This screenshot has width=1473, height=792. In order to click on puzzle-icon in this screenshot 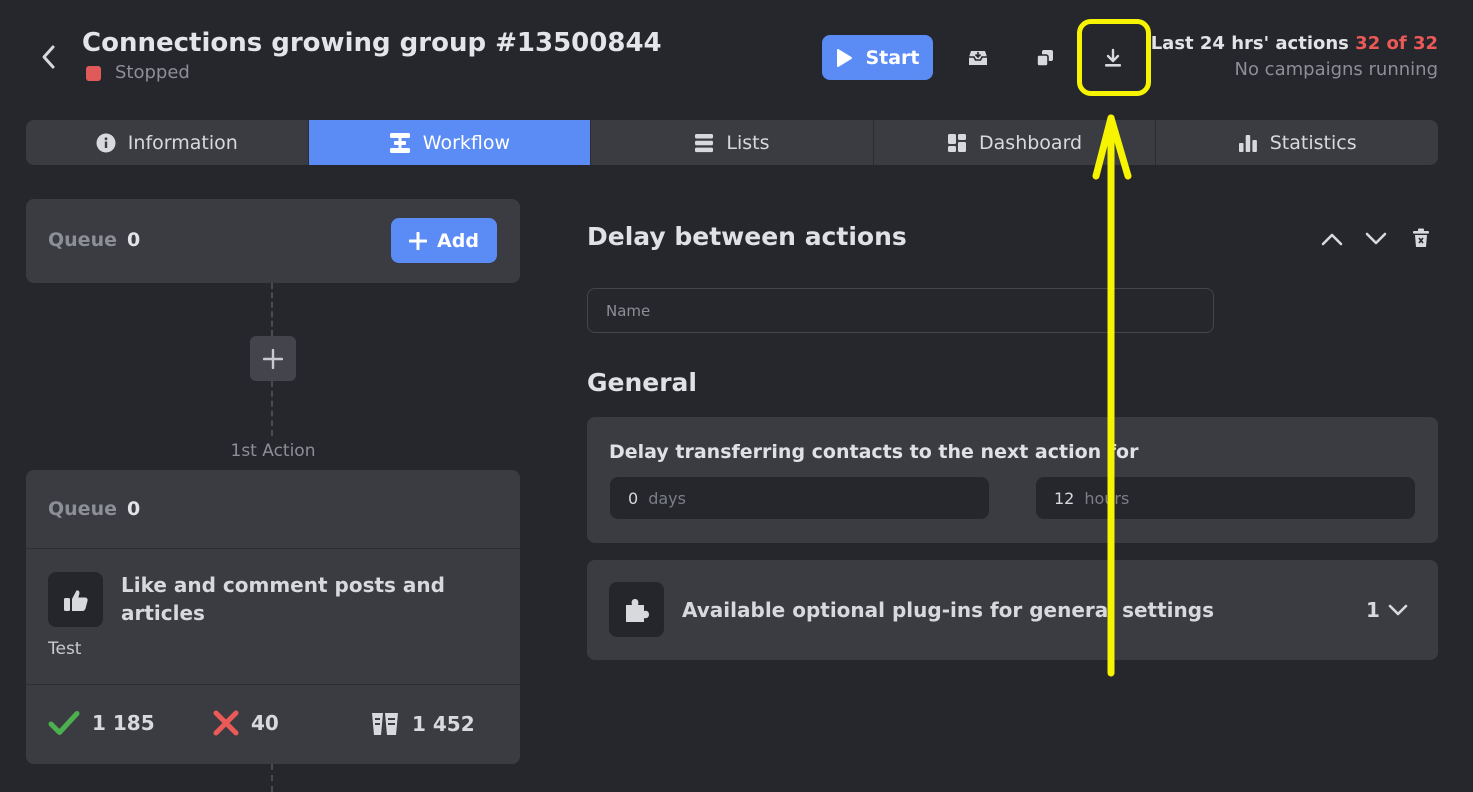, I will do `click(637, 610)`.